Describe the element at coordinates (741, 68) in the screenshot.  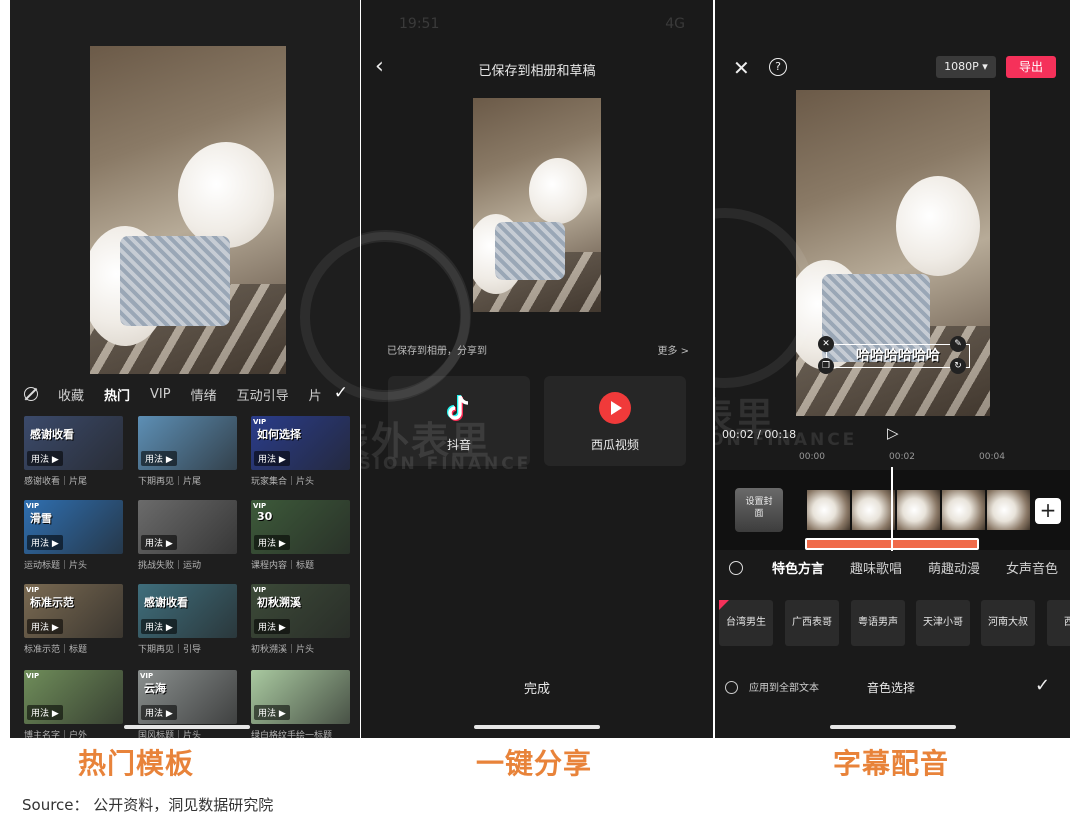
I see `close-icon: ✕` at that location.